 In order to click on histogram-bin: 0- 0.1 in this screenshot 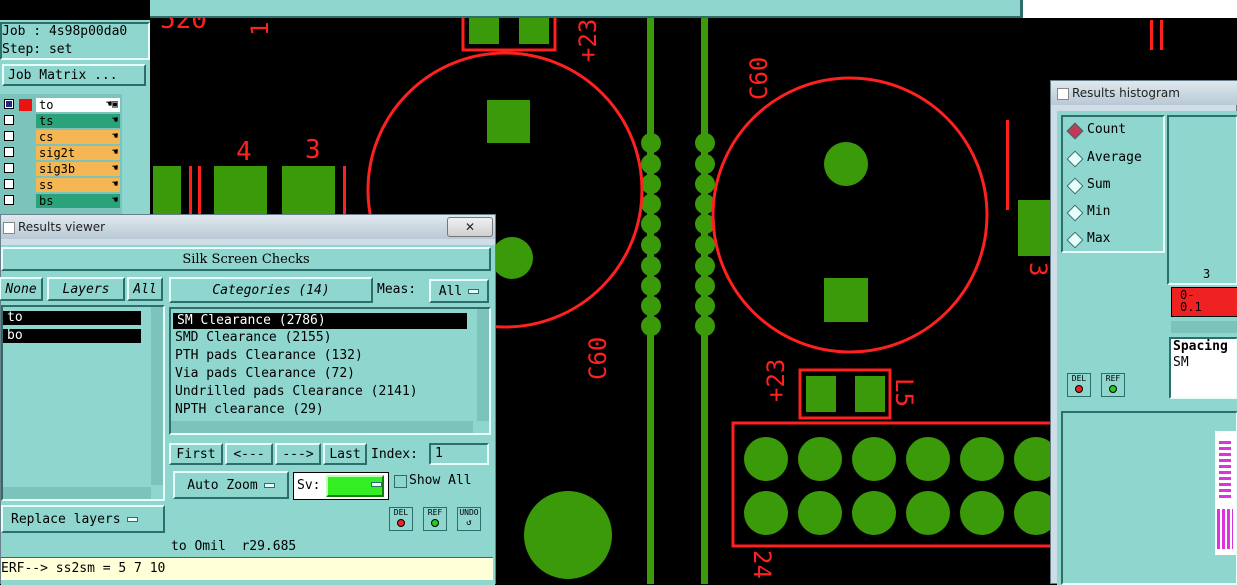, I will do `click(1204, 302)`.